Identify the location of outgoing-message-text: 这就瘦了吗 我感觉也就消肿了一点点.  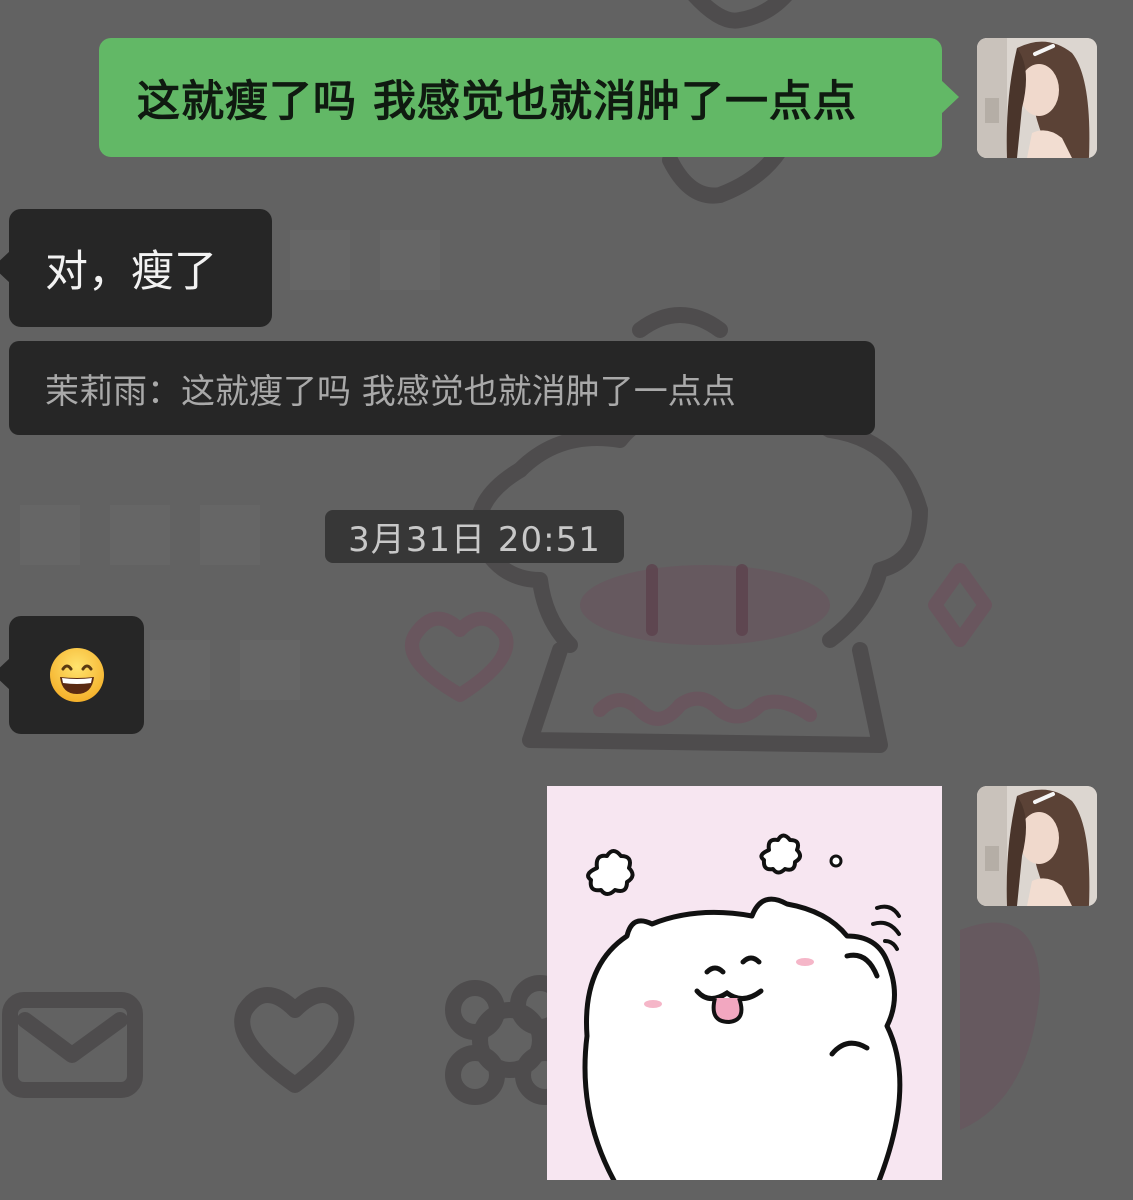
(497, 101).